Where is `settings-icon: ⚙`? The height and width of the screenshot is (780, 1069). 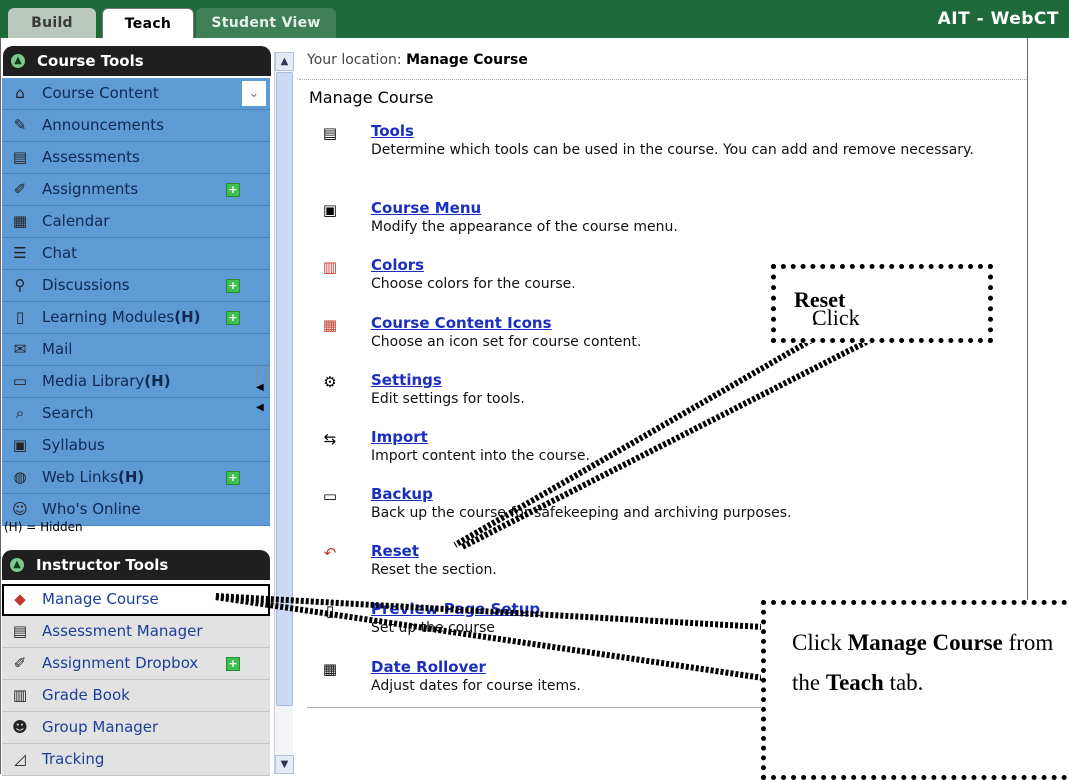
settings-icon: ⚙ is located at coordinates (330, 382).